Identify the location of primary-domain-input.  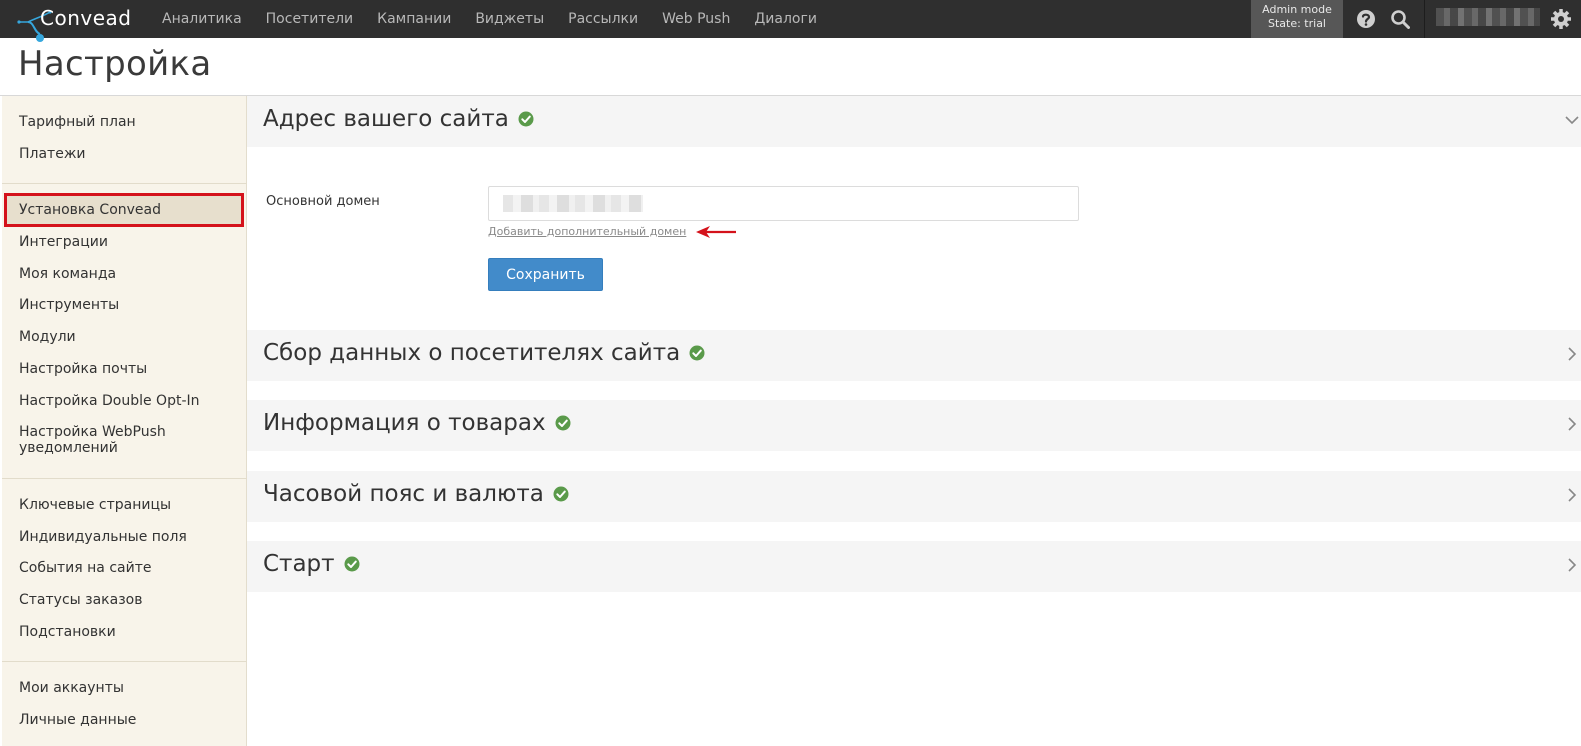
(783, 203).